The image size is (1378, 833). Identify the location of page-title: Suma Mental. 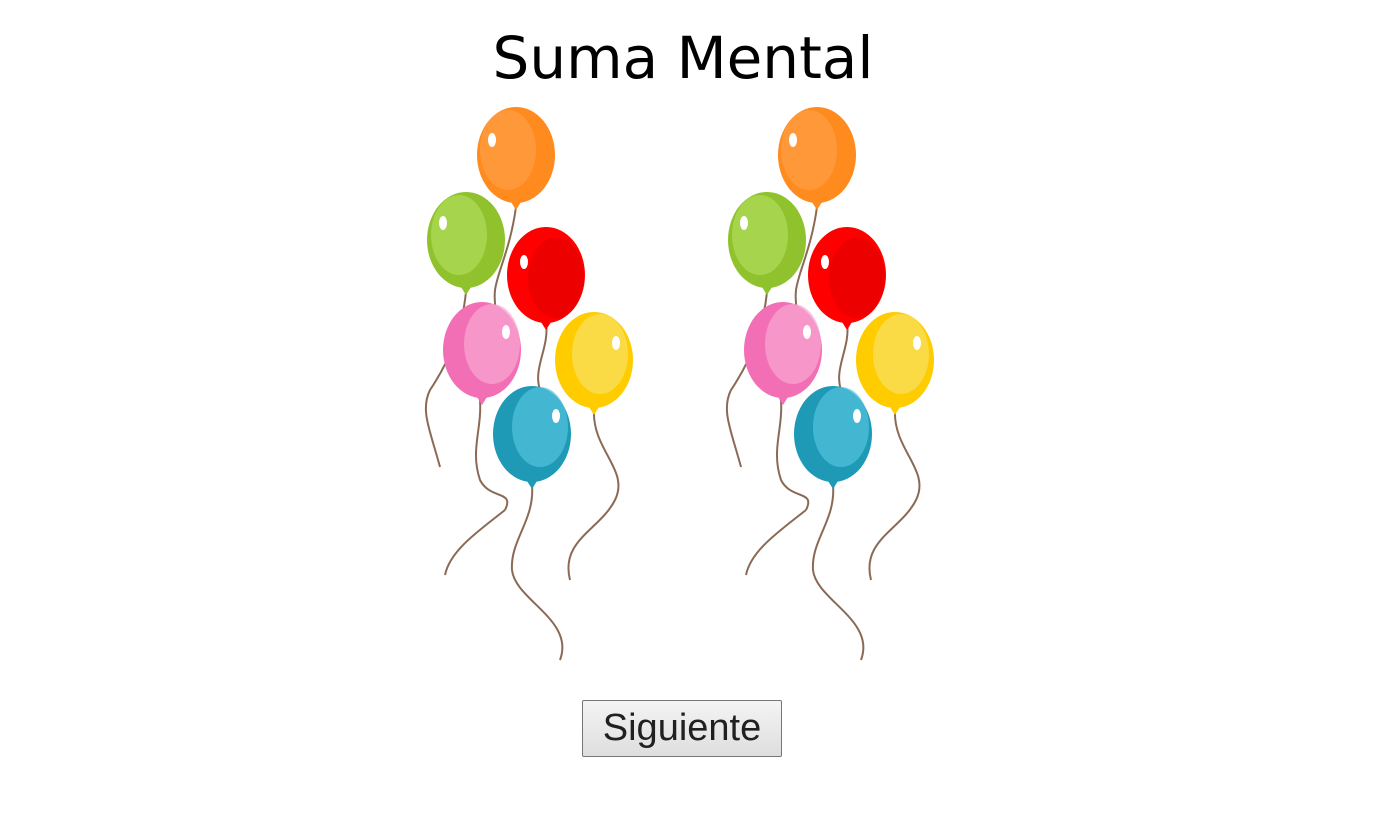
(683, 58).